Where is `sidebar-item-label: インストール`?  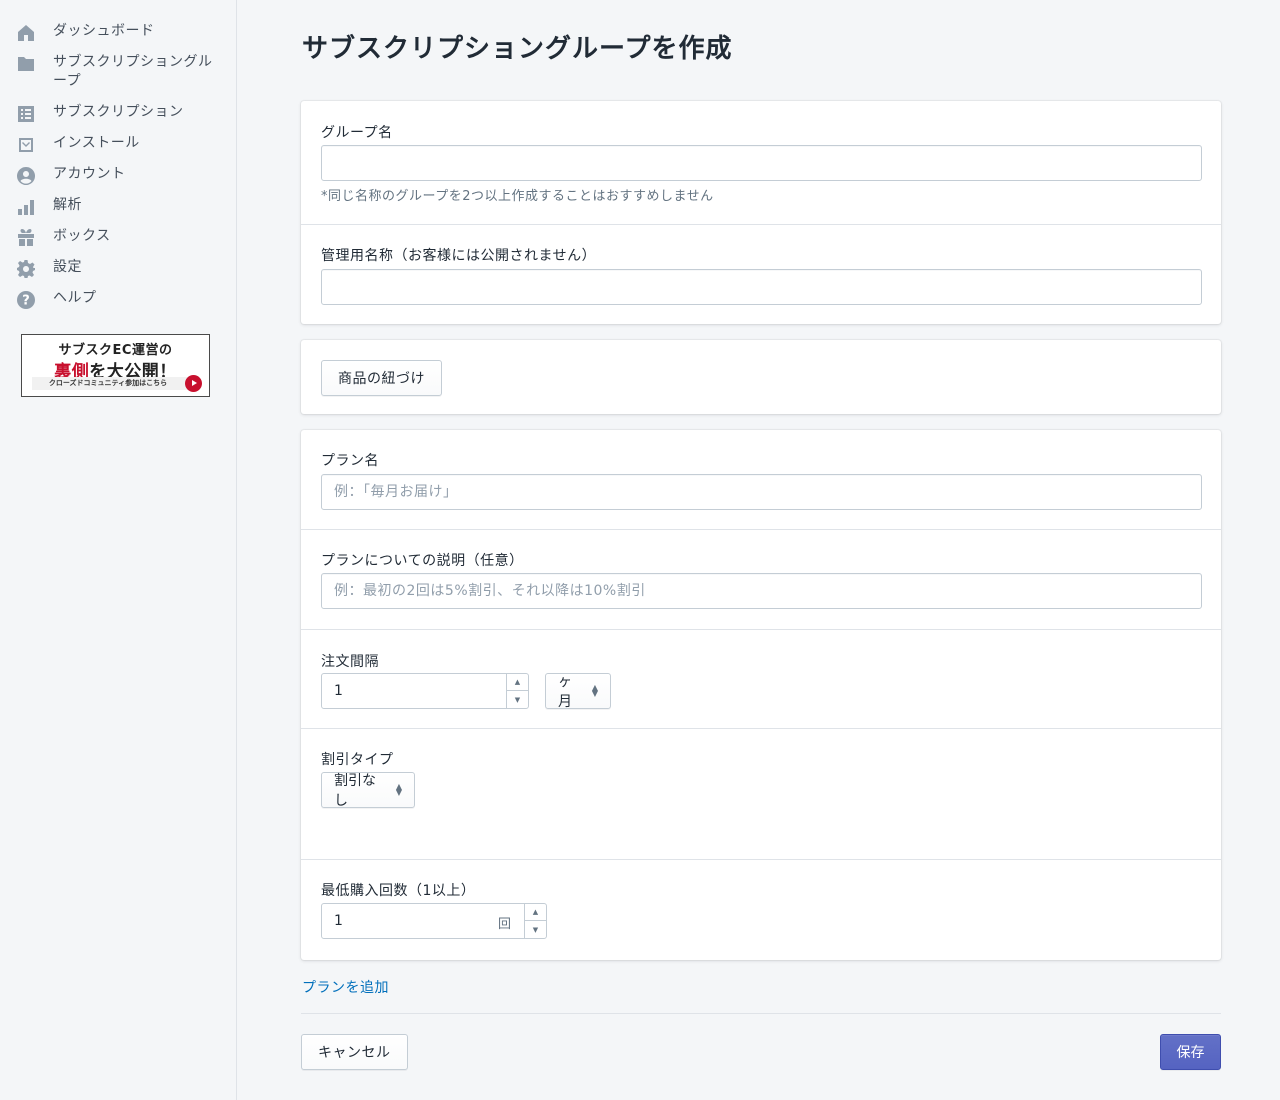 sidebar-item-label: インストール is located at coordinates (96, 143).